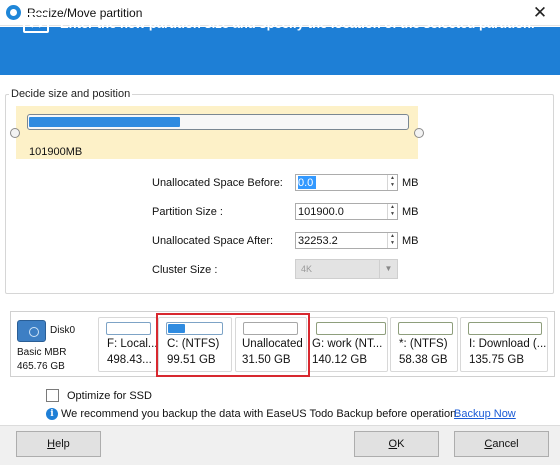 The width and height of the screenshot is (560, 465). What do you see at coordinates (51, 444) in the screenshot?
I see `help-mnemonic: H` at bounding box center [51, 444].